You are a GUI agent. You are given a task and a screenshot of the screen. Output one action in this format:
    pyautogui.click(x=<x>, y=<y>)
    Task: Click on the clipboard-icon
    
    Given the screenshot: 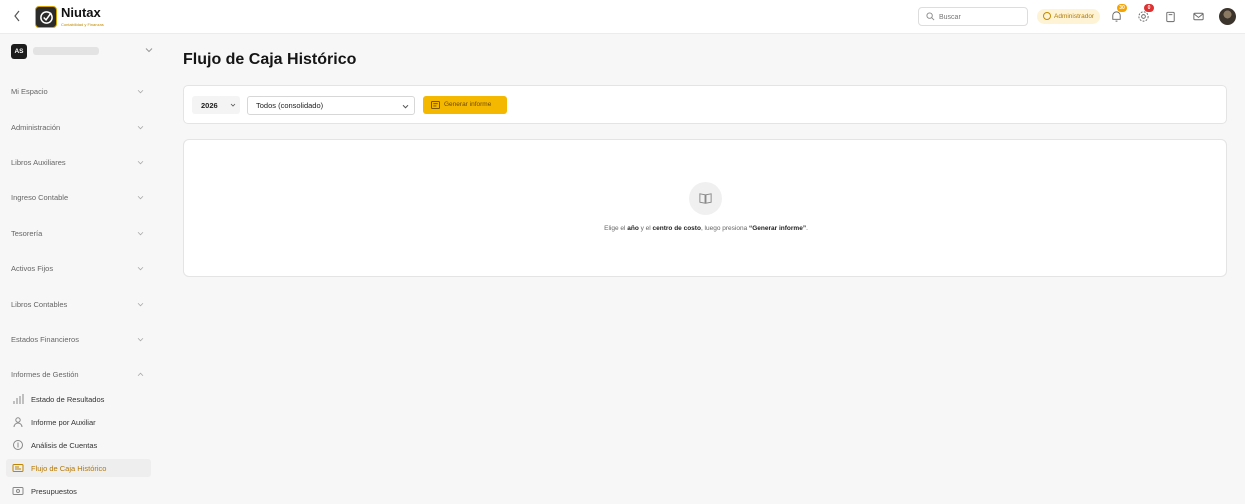 What is the action you would take?
    pyautogui.click(x=1170, y=17)
    